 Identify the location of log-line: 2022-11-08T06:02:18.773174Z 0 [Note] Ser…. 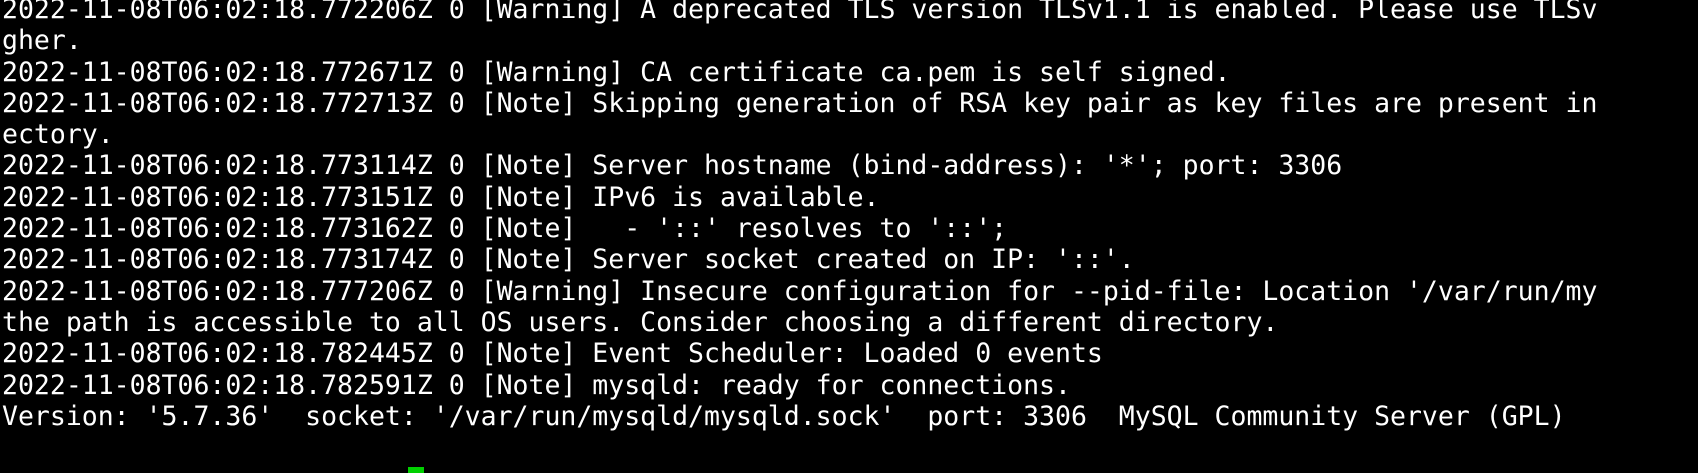
(568, 260).